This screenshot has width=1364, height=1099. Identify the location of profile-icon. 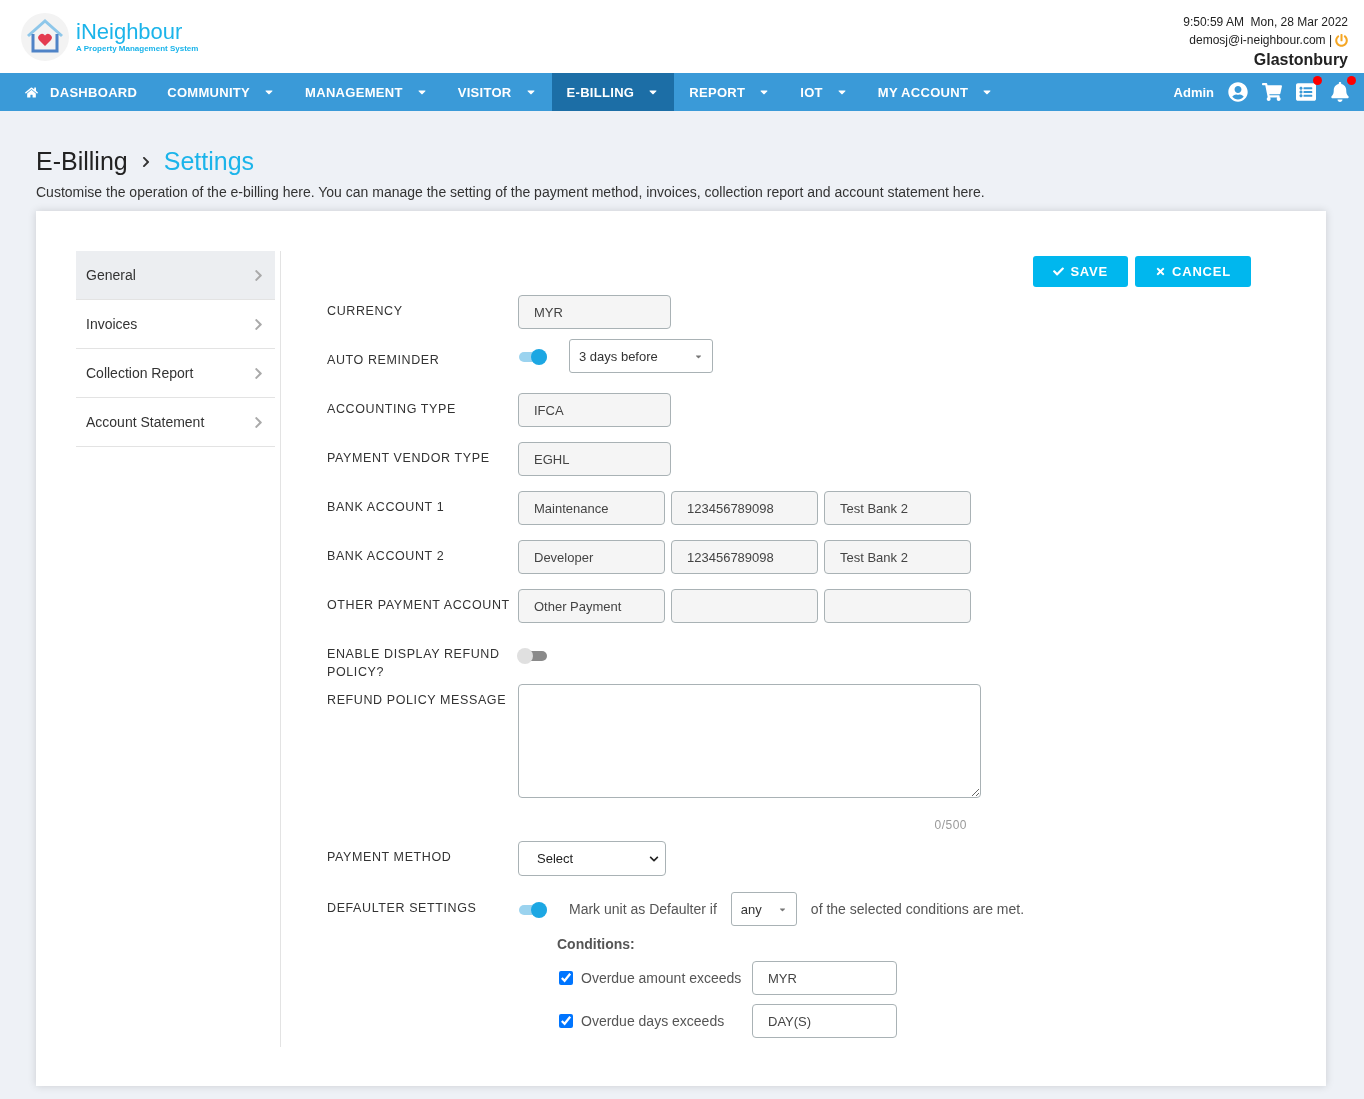
(1238, 92).